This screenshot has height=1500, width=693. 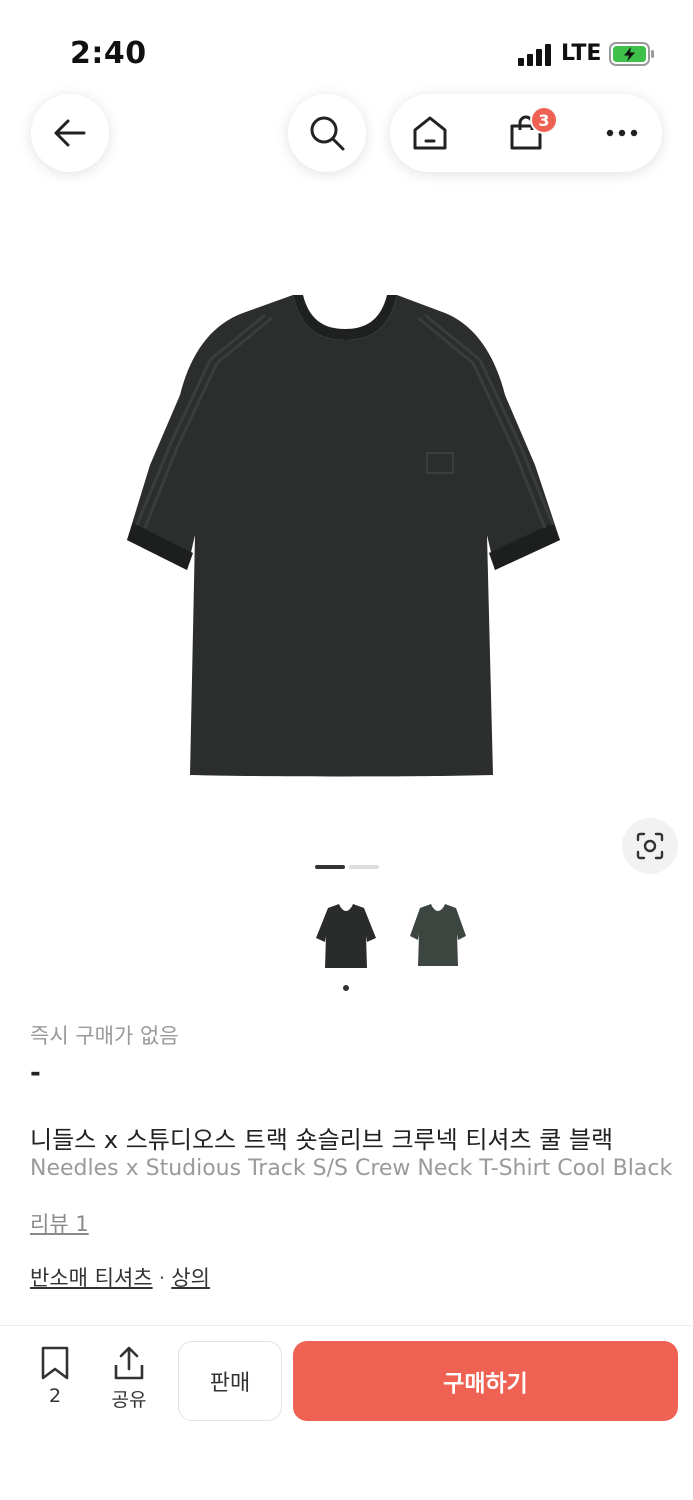 I want to click on bottom-bar-divider, so click(x=346, y=1325).